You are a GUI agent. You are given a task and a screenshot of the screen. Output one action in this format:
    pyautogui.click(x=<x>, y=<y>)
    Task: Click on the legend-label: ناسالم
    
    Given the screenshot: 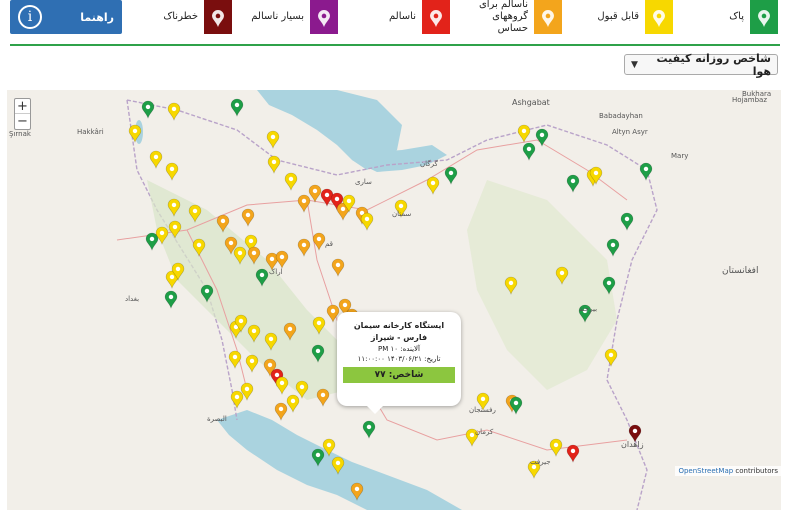 What is the action you would take?
    pyautogui.click(x=402, y=16)
    